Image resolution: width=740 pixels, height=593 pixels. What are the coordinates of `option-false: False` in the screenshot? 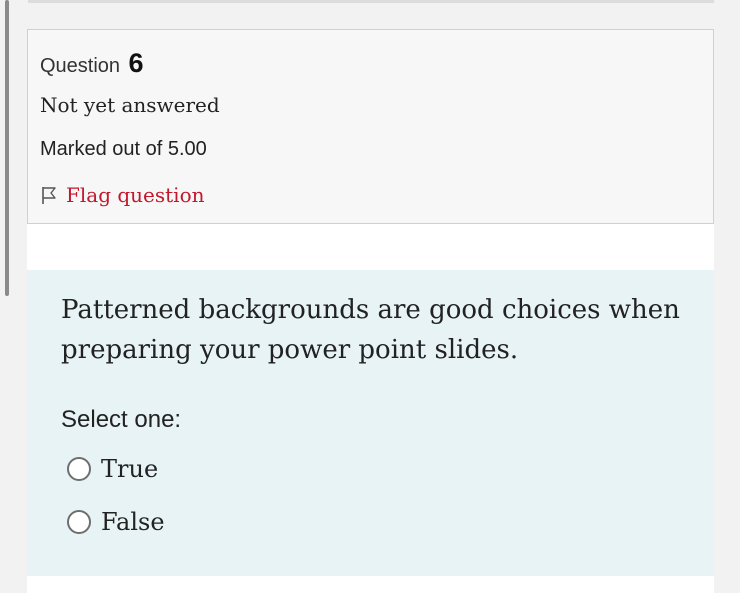 It's located at (116, 522).